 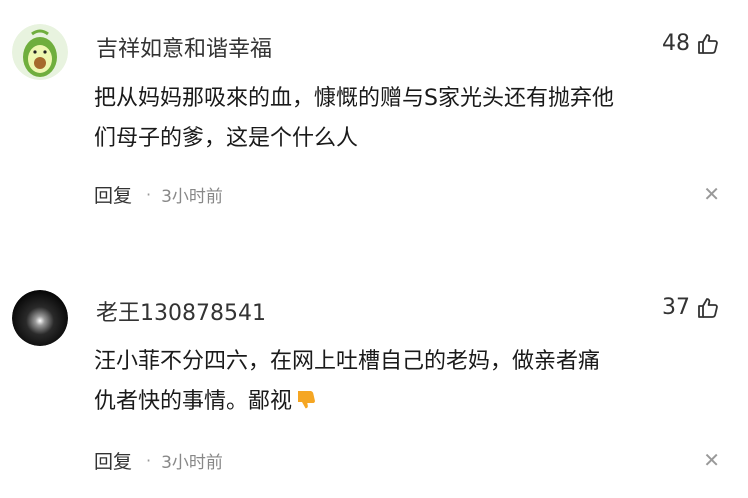 I want to click on dark-sphere-avatar-icon, so click(x=40, y=318).